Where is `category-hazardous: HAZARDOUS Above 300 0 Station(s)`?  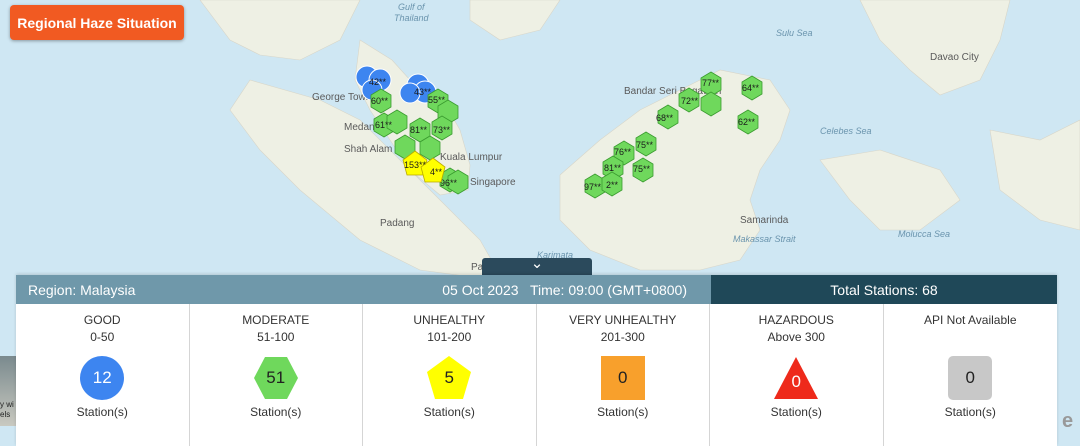 category-hazardous: HAZARDOUS Above 300 0 Station(s) is located at coordinates (797, 375).